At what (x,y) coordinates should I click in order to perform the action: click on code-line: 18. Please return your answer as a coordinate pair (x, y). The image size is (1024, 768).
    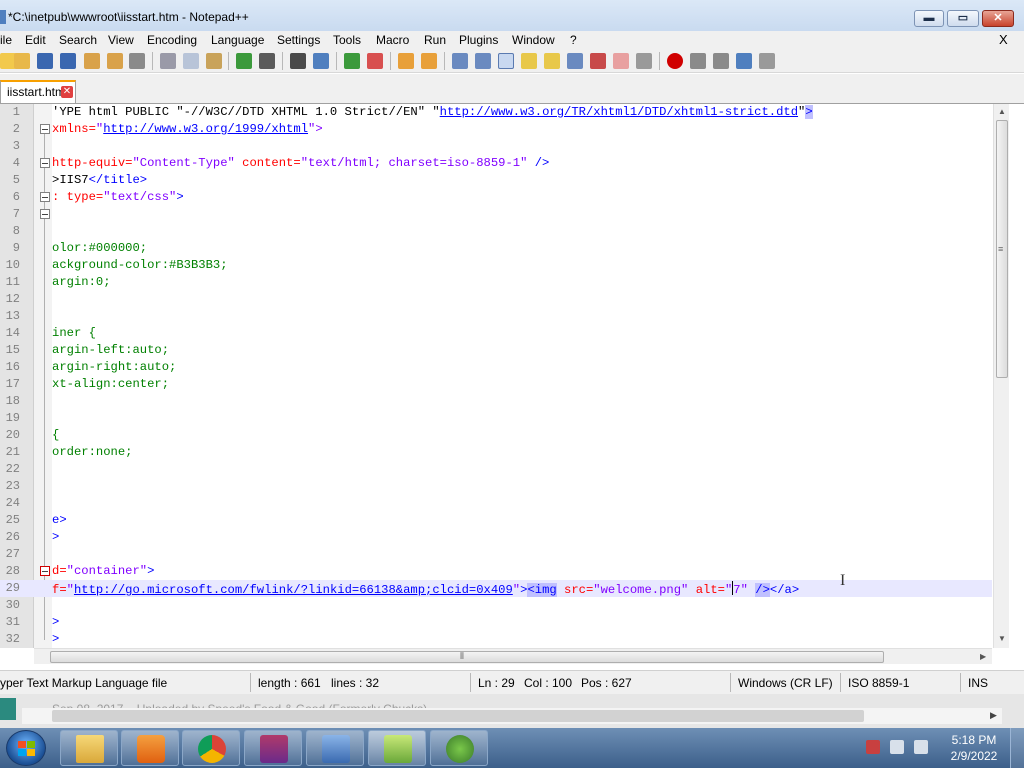
    Looking at the image, I should click on (496, 401).